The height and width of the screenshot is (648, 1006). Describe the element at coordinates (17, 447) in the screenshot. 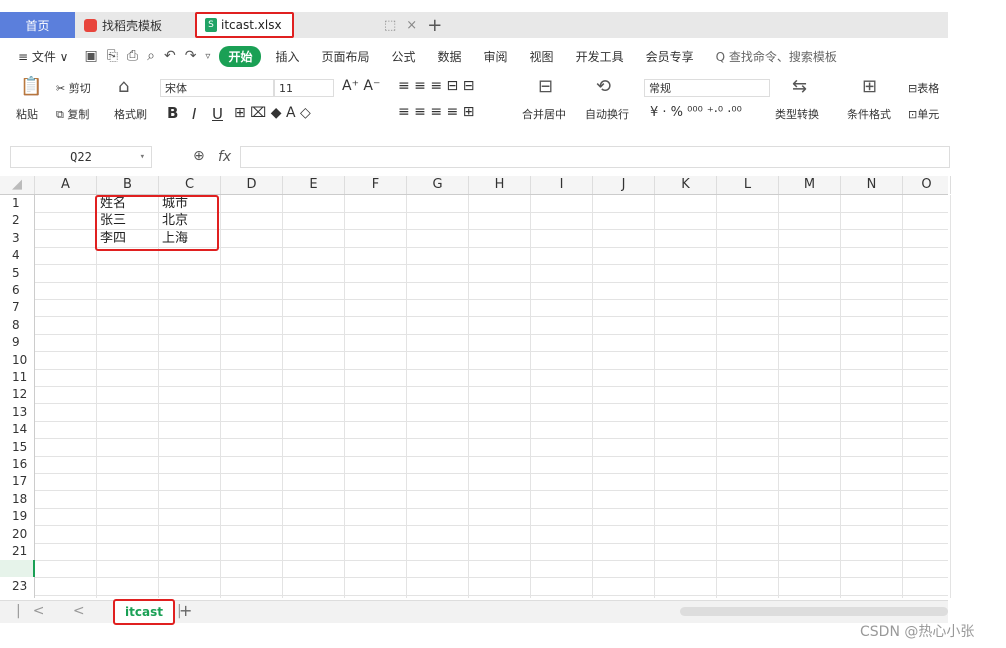

I see `row-header-15: 15` at that location.